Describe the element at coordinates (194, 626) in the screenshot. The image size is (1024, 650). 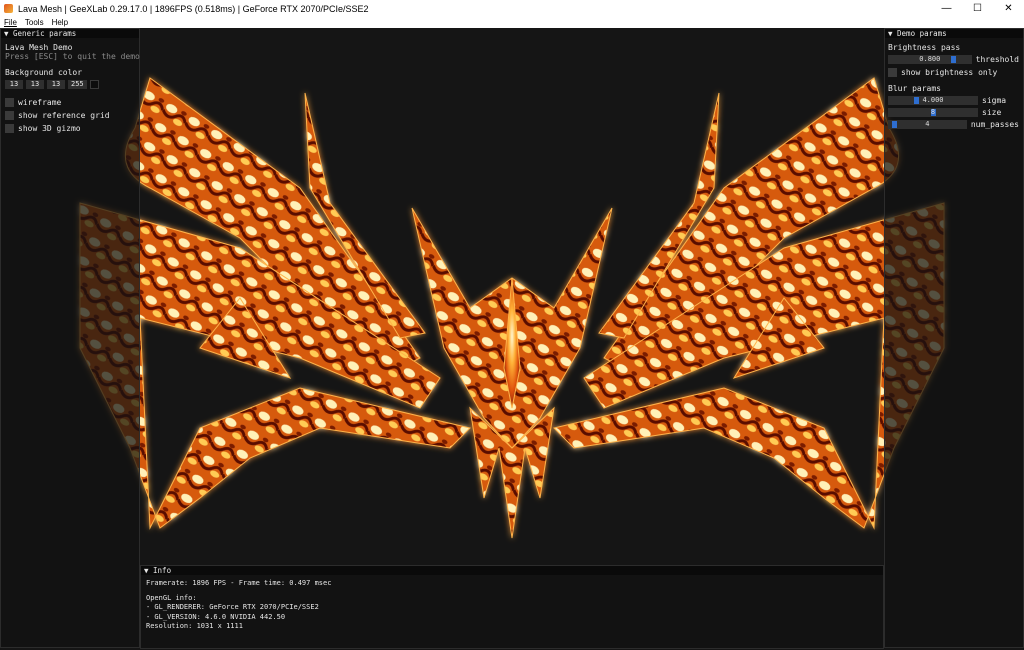
I see `resolution-text: Resolution: 1031 x 1111` at that location.